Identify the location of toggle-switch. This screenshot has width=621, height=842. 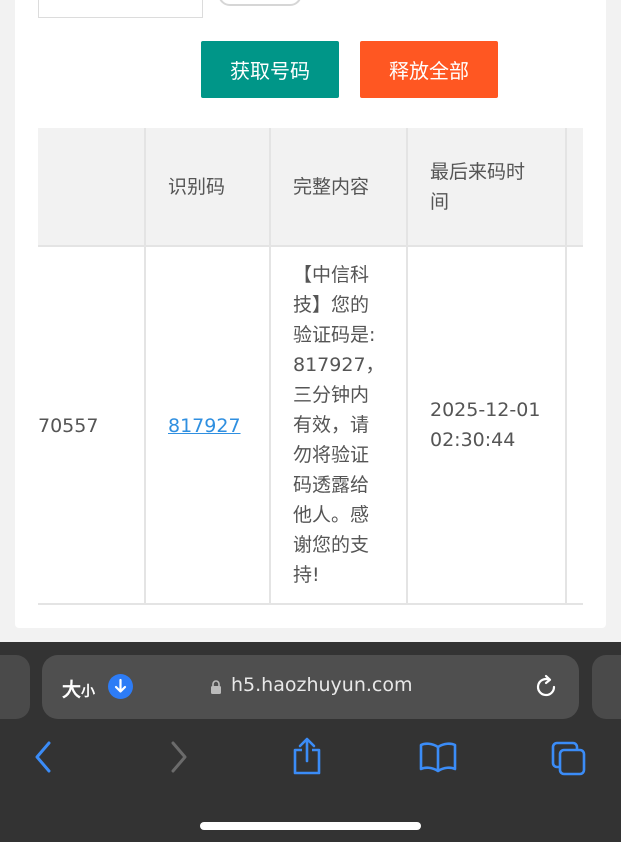
(260, 3).